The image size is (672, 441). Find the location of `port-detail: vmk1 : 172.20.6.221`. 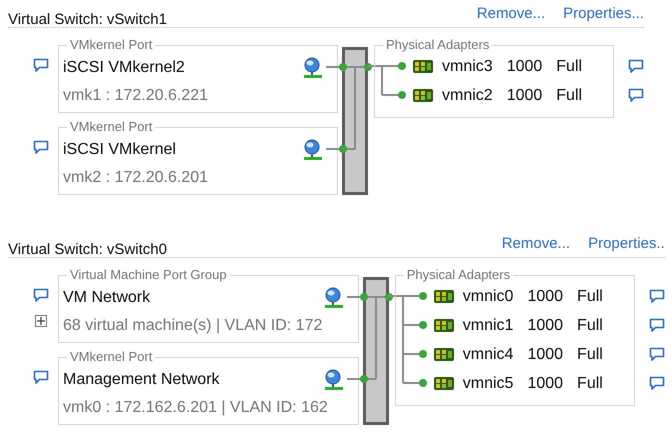

port-detail: vmk1 : 172.20.6.221 is located at coordinates (136, 96).